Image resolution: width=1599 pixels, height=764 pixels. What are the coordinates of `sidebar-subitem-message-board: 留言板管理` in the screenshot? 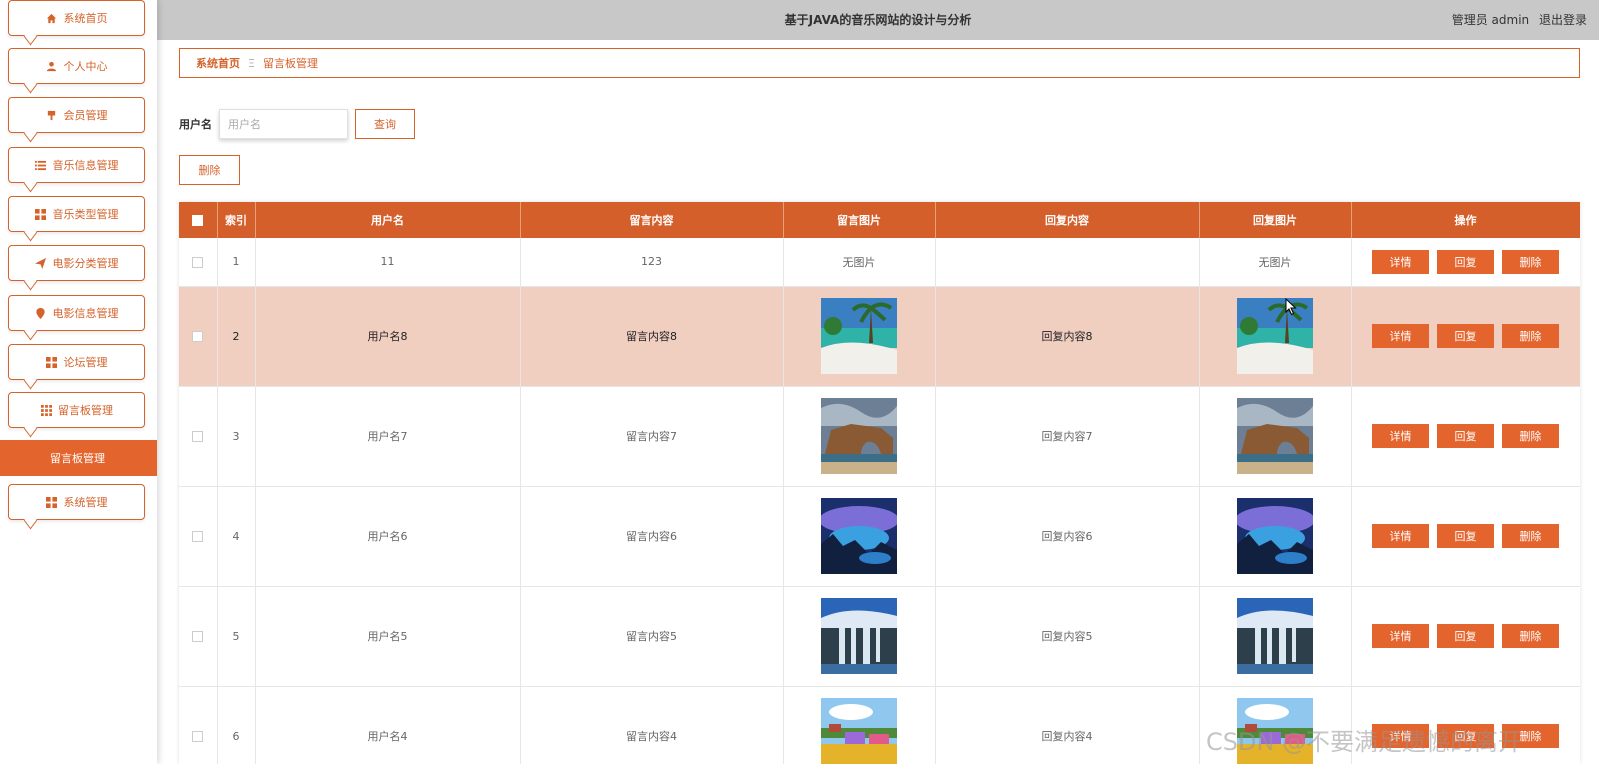 It's located at (78, 458).